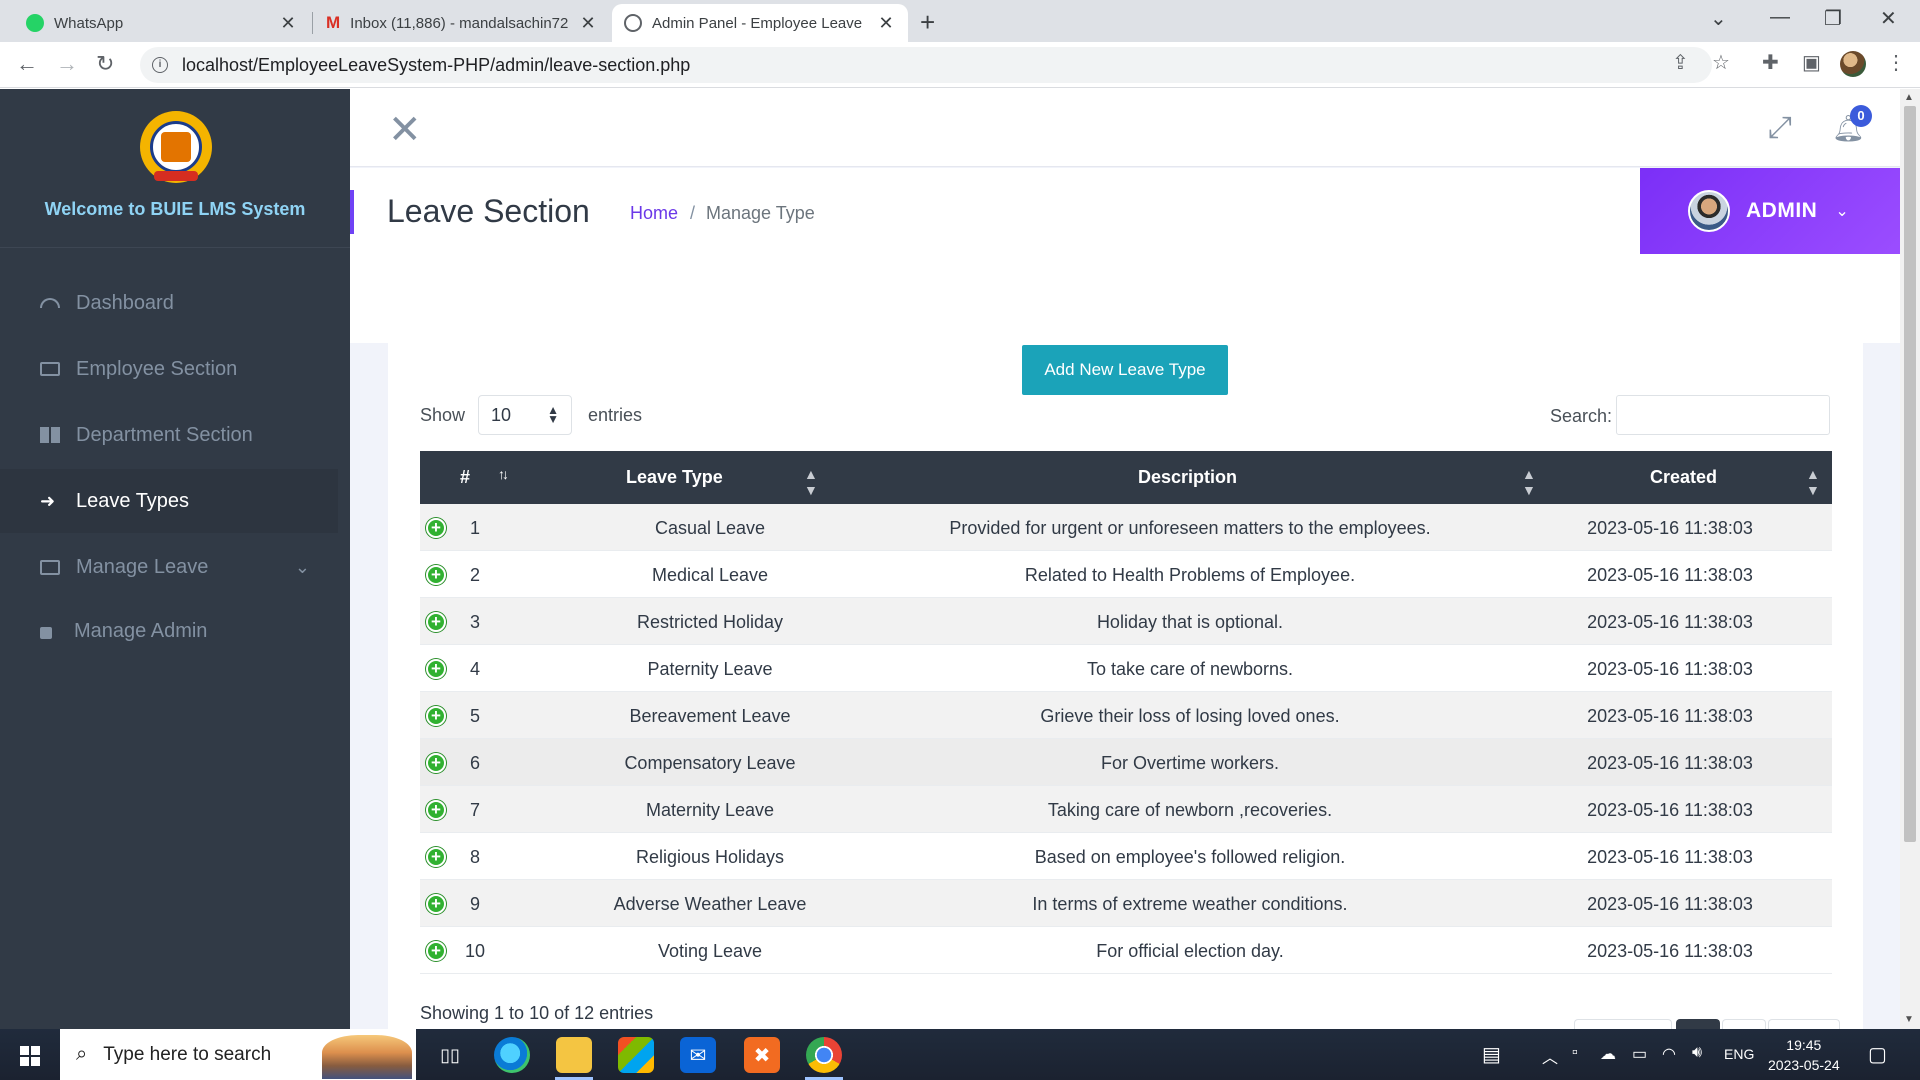  Describe the element at coordinates (474, 528) in the screenshot. I see `cell-number: 1` at that location.